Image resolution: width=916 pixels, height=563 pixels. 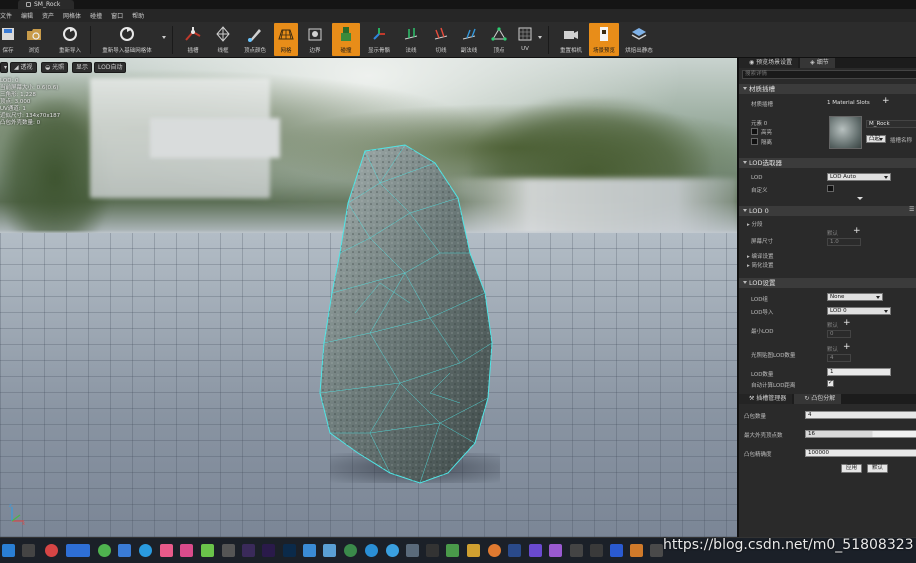 What do you see at coordinates (891, 124) in the screenshot?
I see `material-name-field: M_Rock` at bounding box center [891, 124].